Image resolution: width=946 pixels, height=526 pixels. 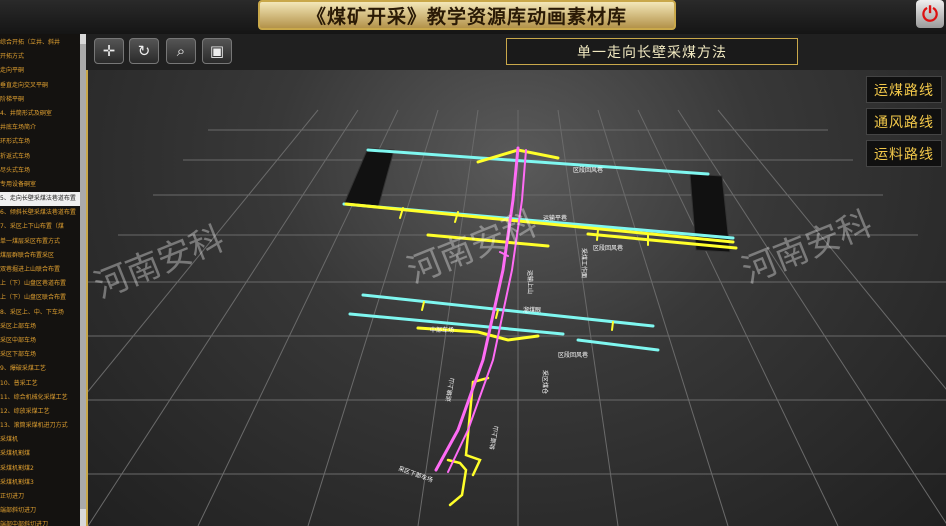 What do you see at coordinates (40, 213) in the screenshot?
I see `sidebar-item: 6、倾斜长壁采煤法巷道布置` at bounding box center [40, 213].